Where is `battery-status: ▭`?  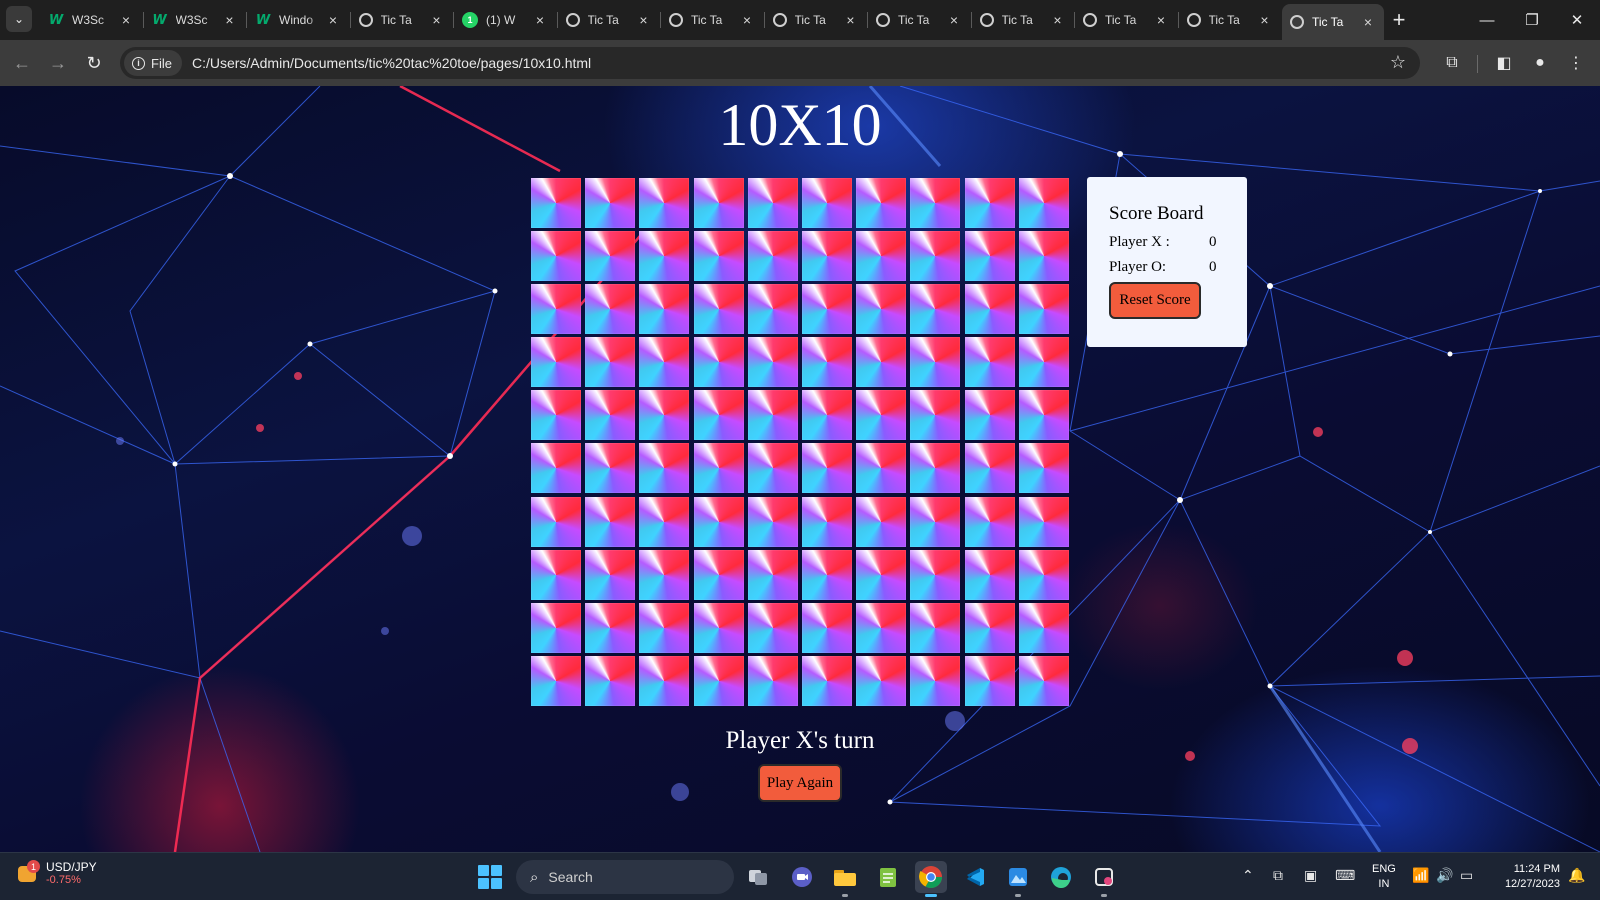 battery-status: ▭ is located at coordinates (1466, 875).